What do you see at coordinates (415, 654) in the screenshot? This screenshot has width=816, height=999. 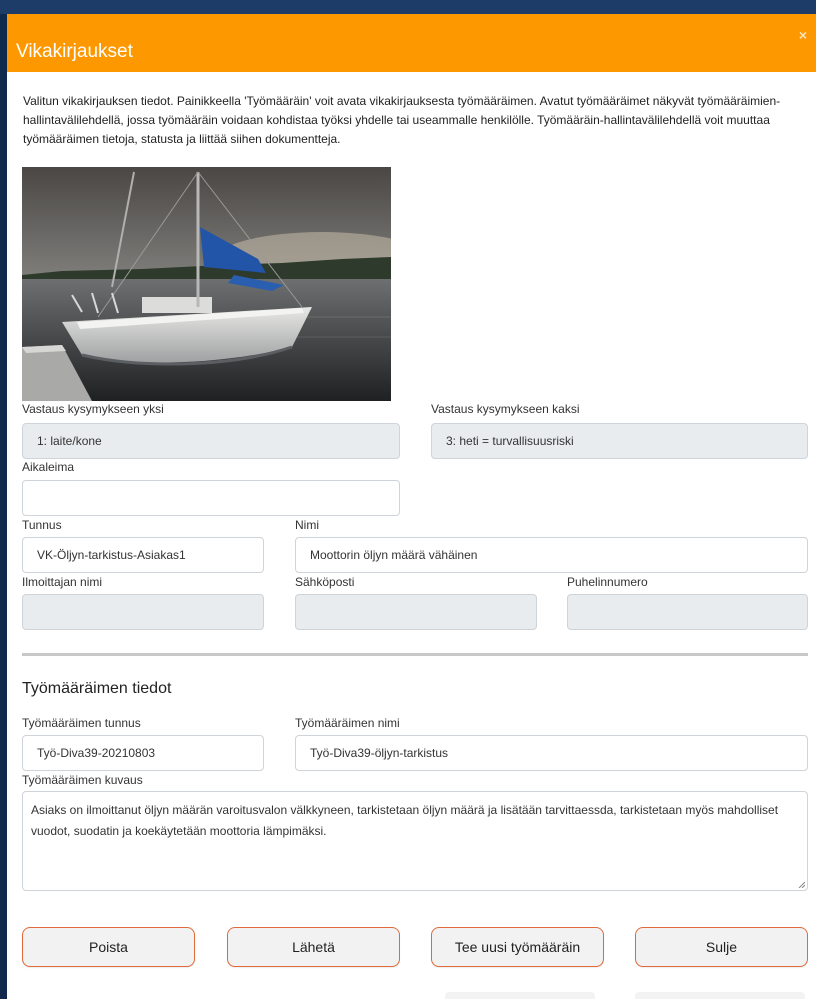 I see `section-divider` at bounding box center [415, 654].